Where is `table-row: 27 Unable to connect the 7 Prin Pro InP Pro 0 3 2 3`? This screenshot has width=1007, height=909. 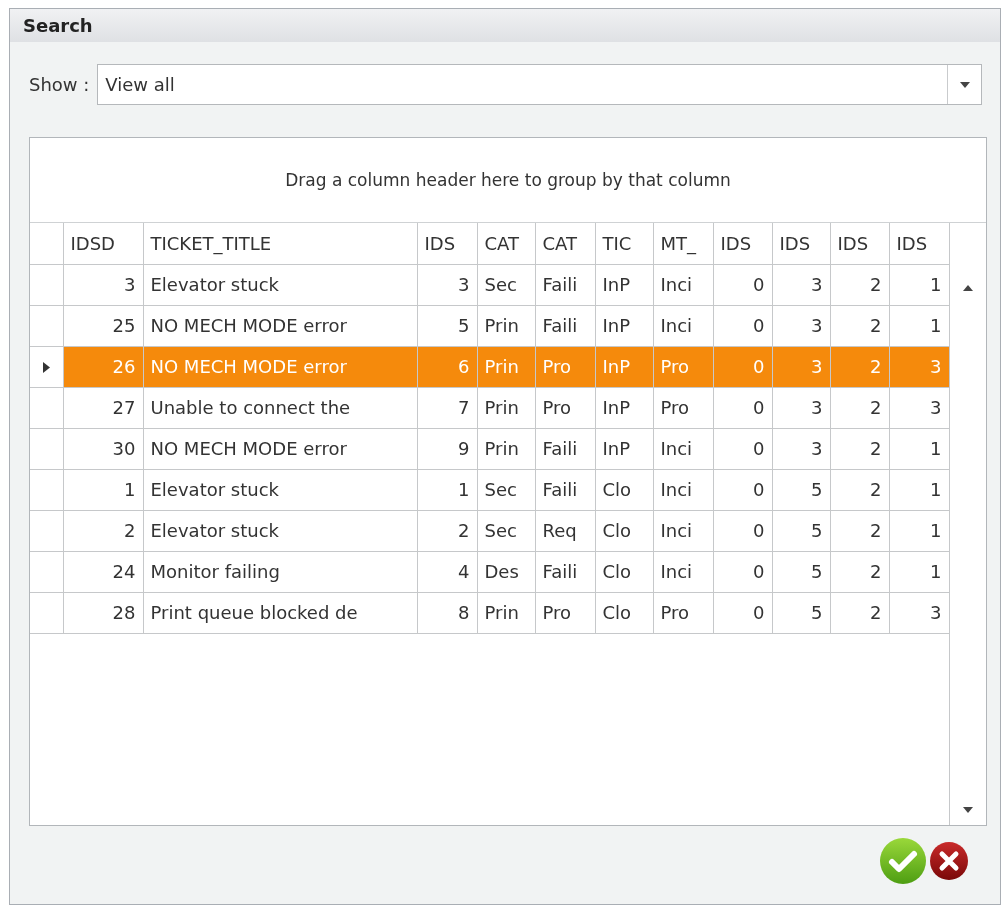 table-row: 27 Unable to connect the 7 Prin Pro InP Pro 0 3 2 3 is located at coordinates (489, 407).